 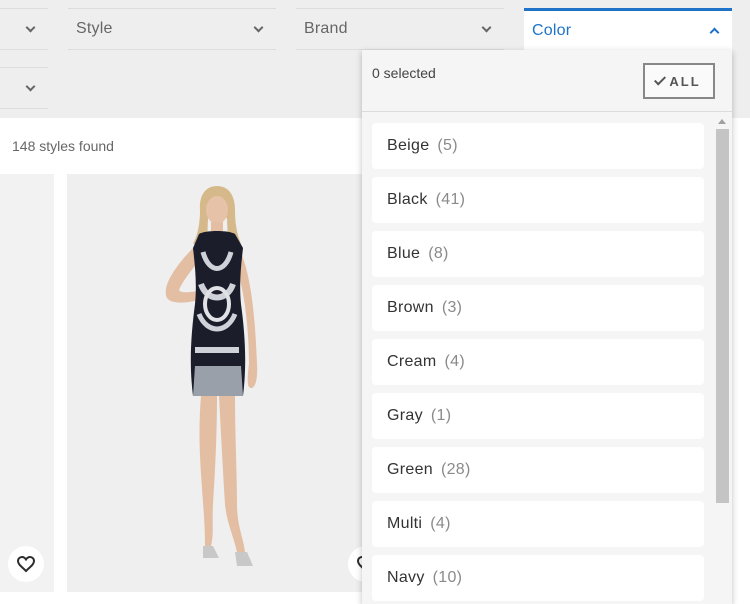 I want to click on option-count: (28), so click(x=455, y=469).